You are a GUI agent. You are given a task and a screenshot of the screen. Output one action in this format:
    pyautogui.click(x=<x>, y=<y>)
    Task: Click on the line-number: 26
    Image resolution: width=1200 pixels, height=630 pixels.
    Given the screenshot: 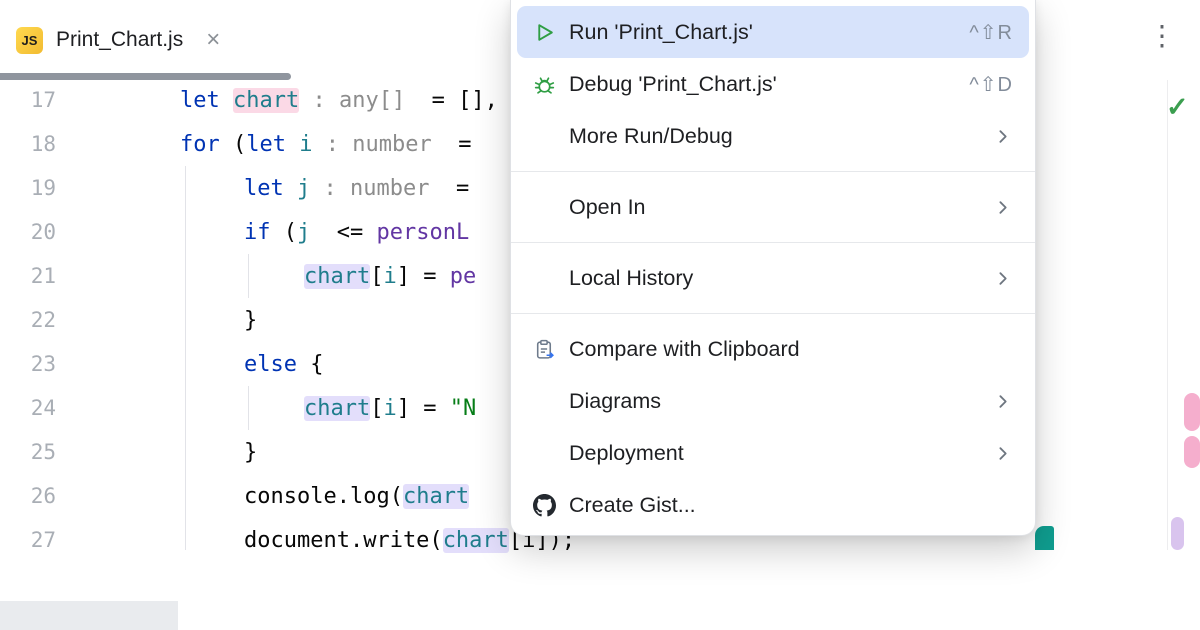 What is the action you would take?
    pyautogui.click(x=28, y=496)
    